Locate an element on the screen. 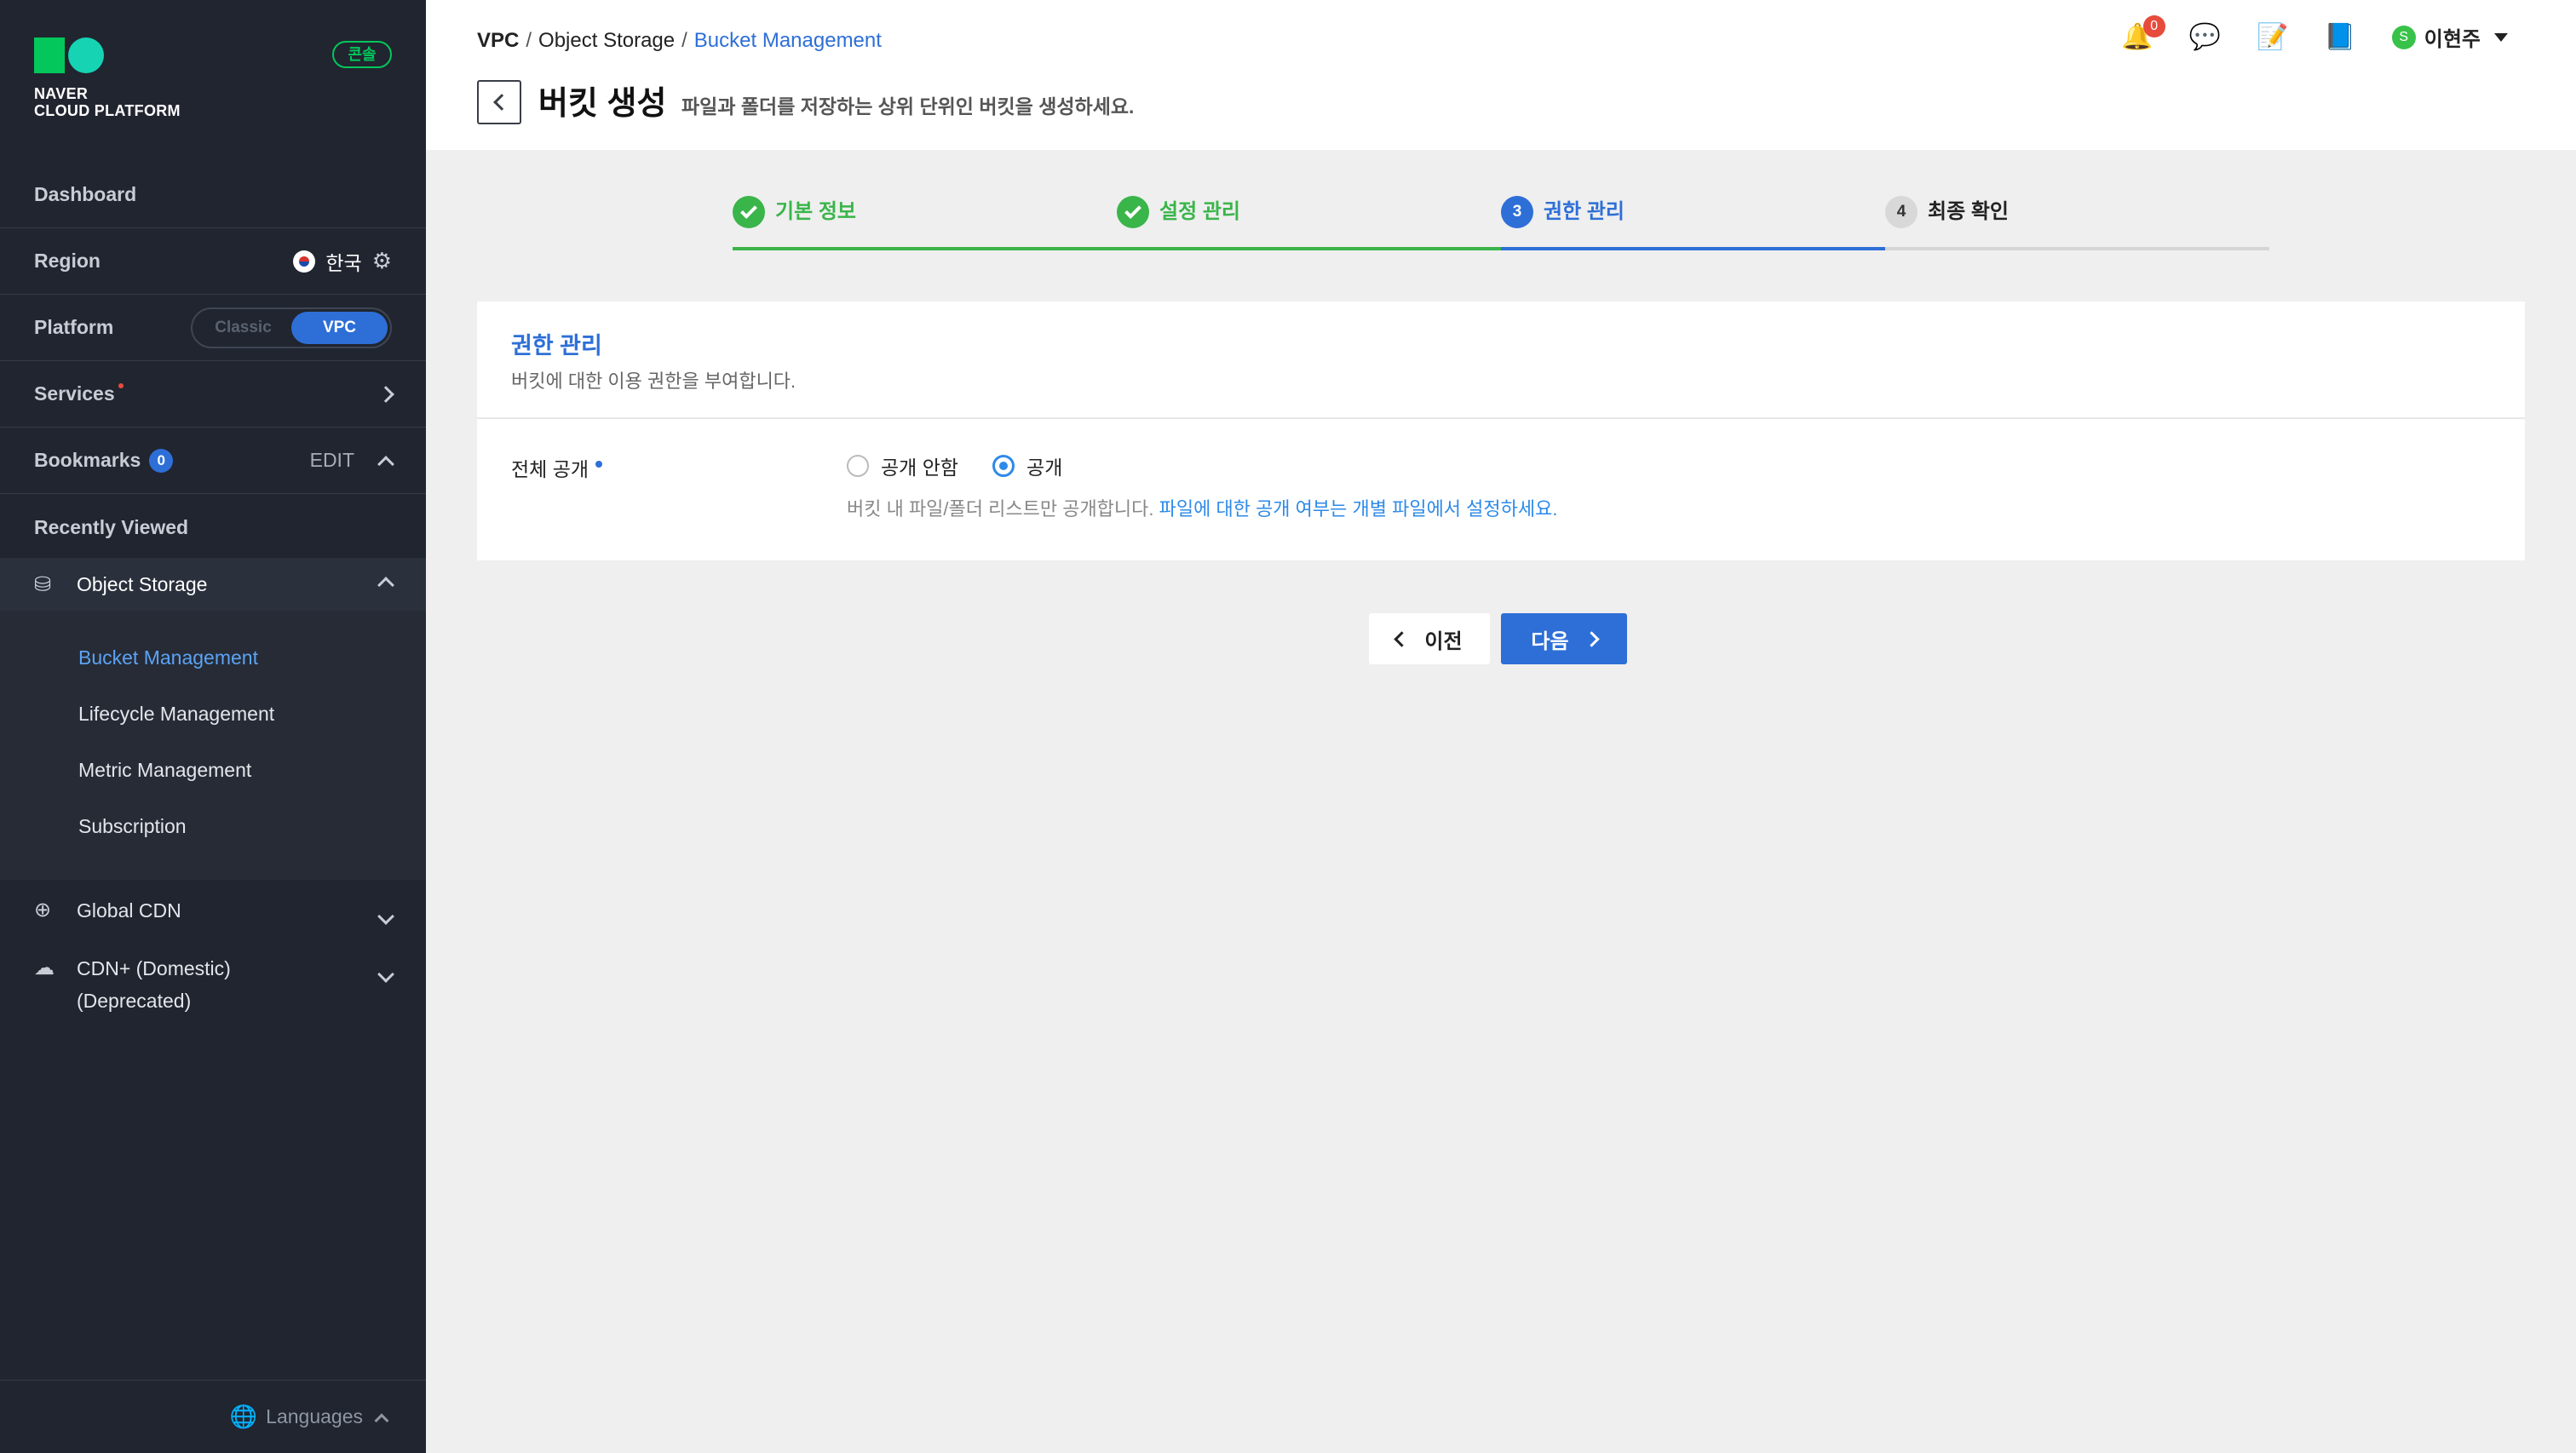 The image size is (2576, 1453). global-cdn-label: Global CDN is located at coordinates (129, 910).